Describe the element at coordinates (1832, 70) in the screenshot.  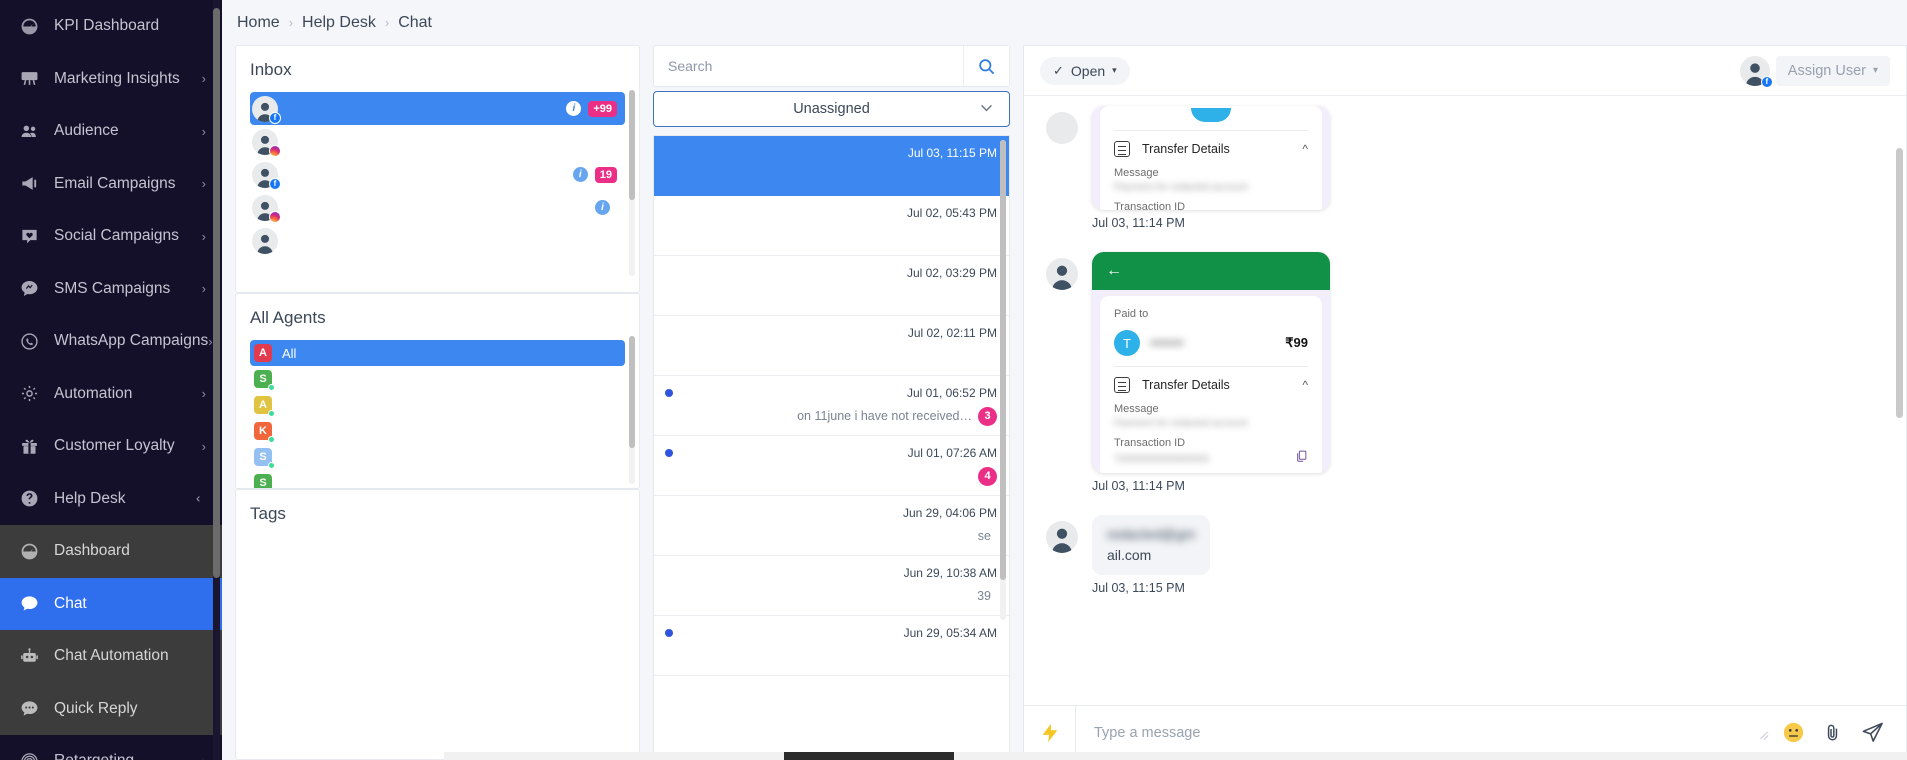
I see `assign-user-dropdown: Assign User ▾` at that location.